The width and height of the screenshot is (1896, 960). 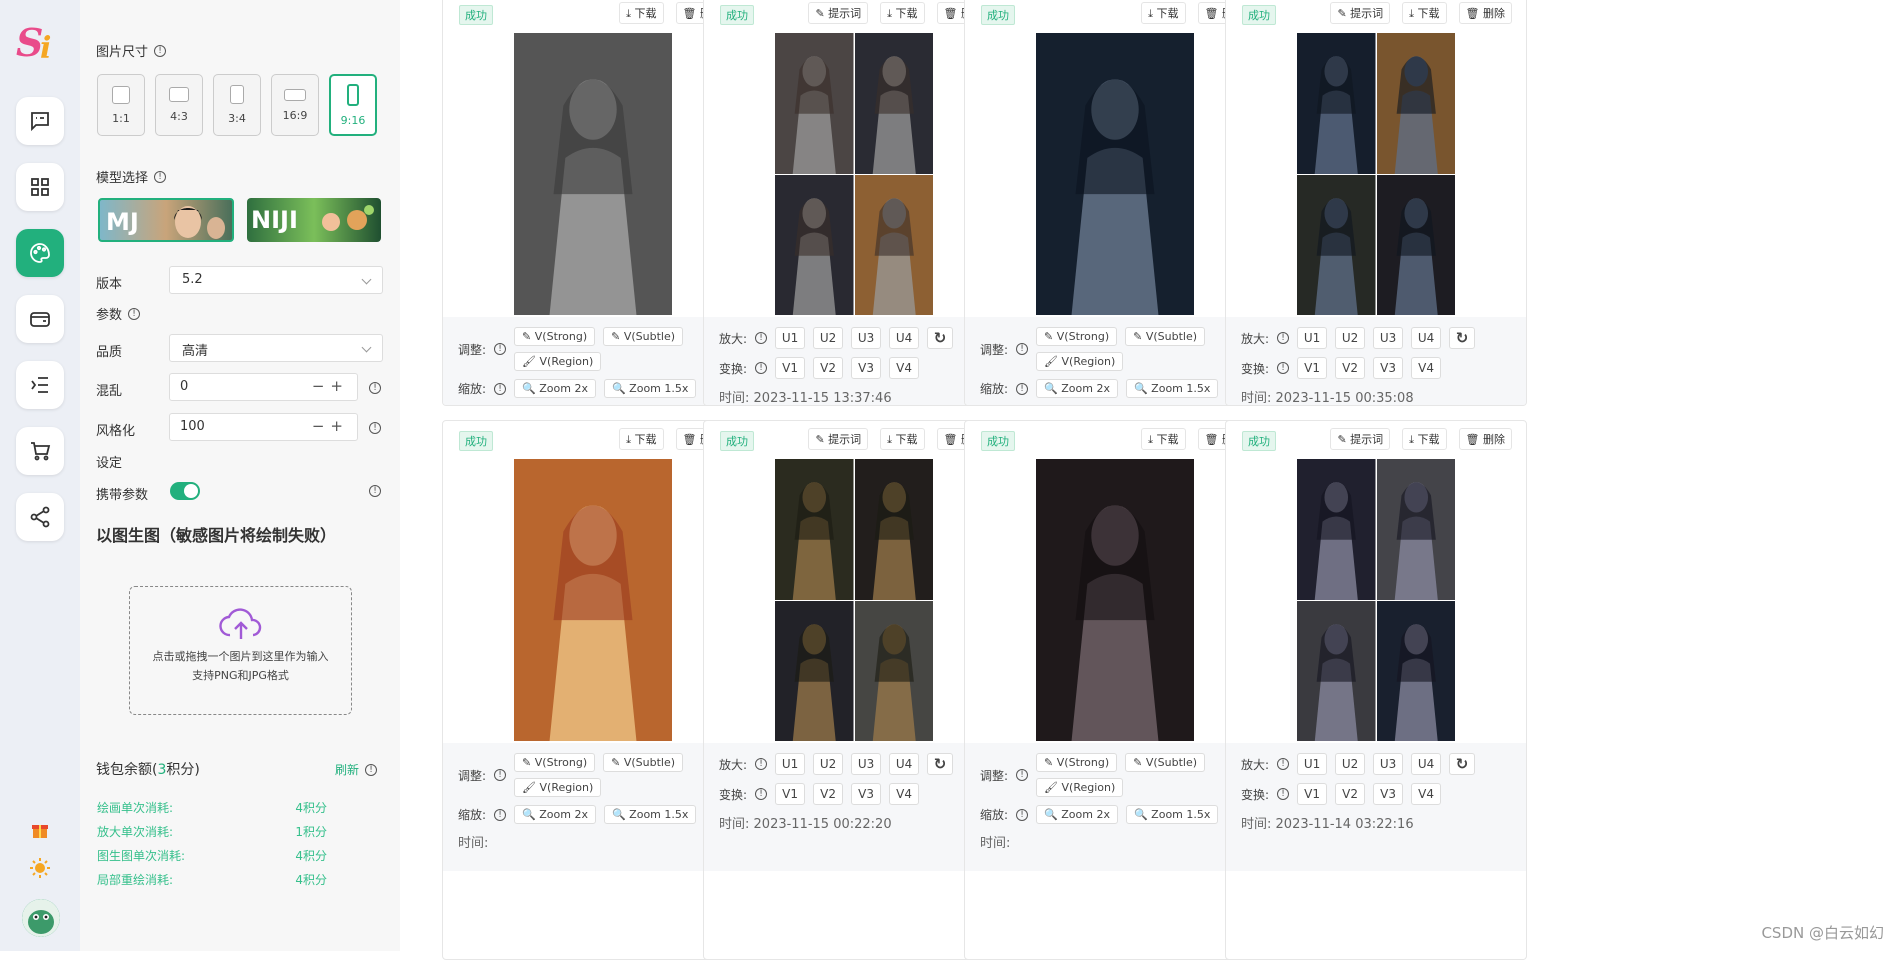 I want to click on gift-icon, so click(x=40, y=830).